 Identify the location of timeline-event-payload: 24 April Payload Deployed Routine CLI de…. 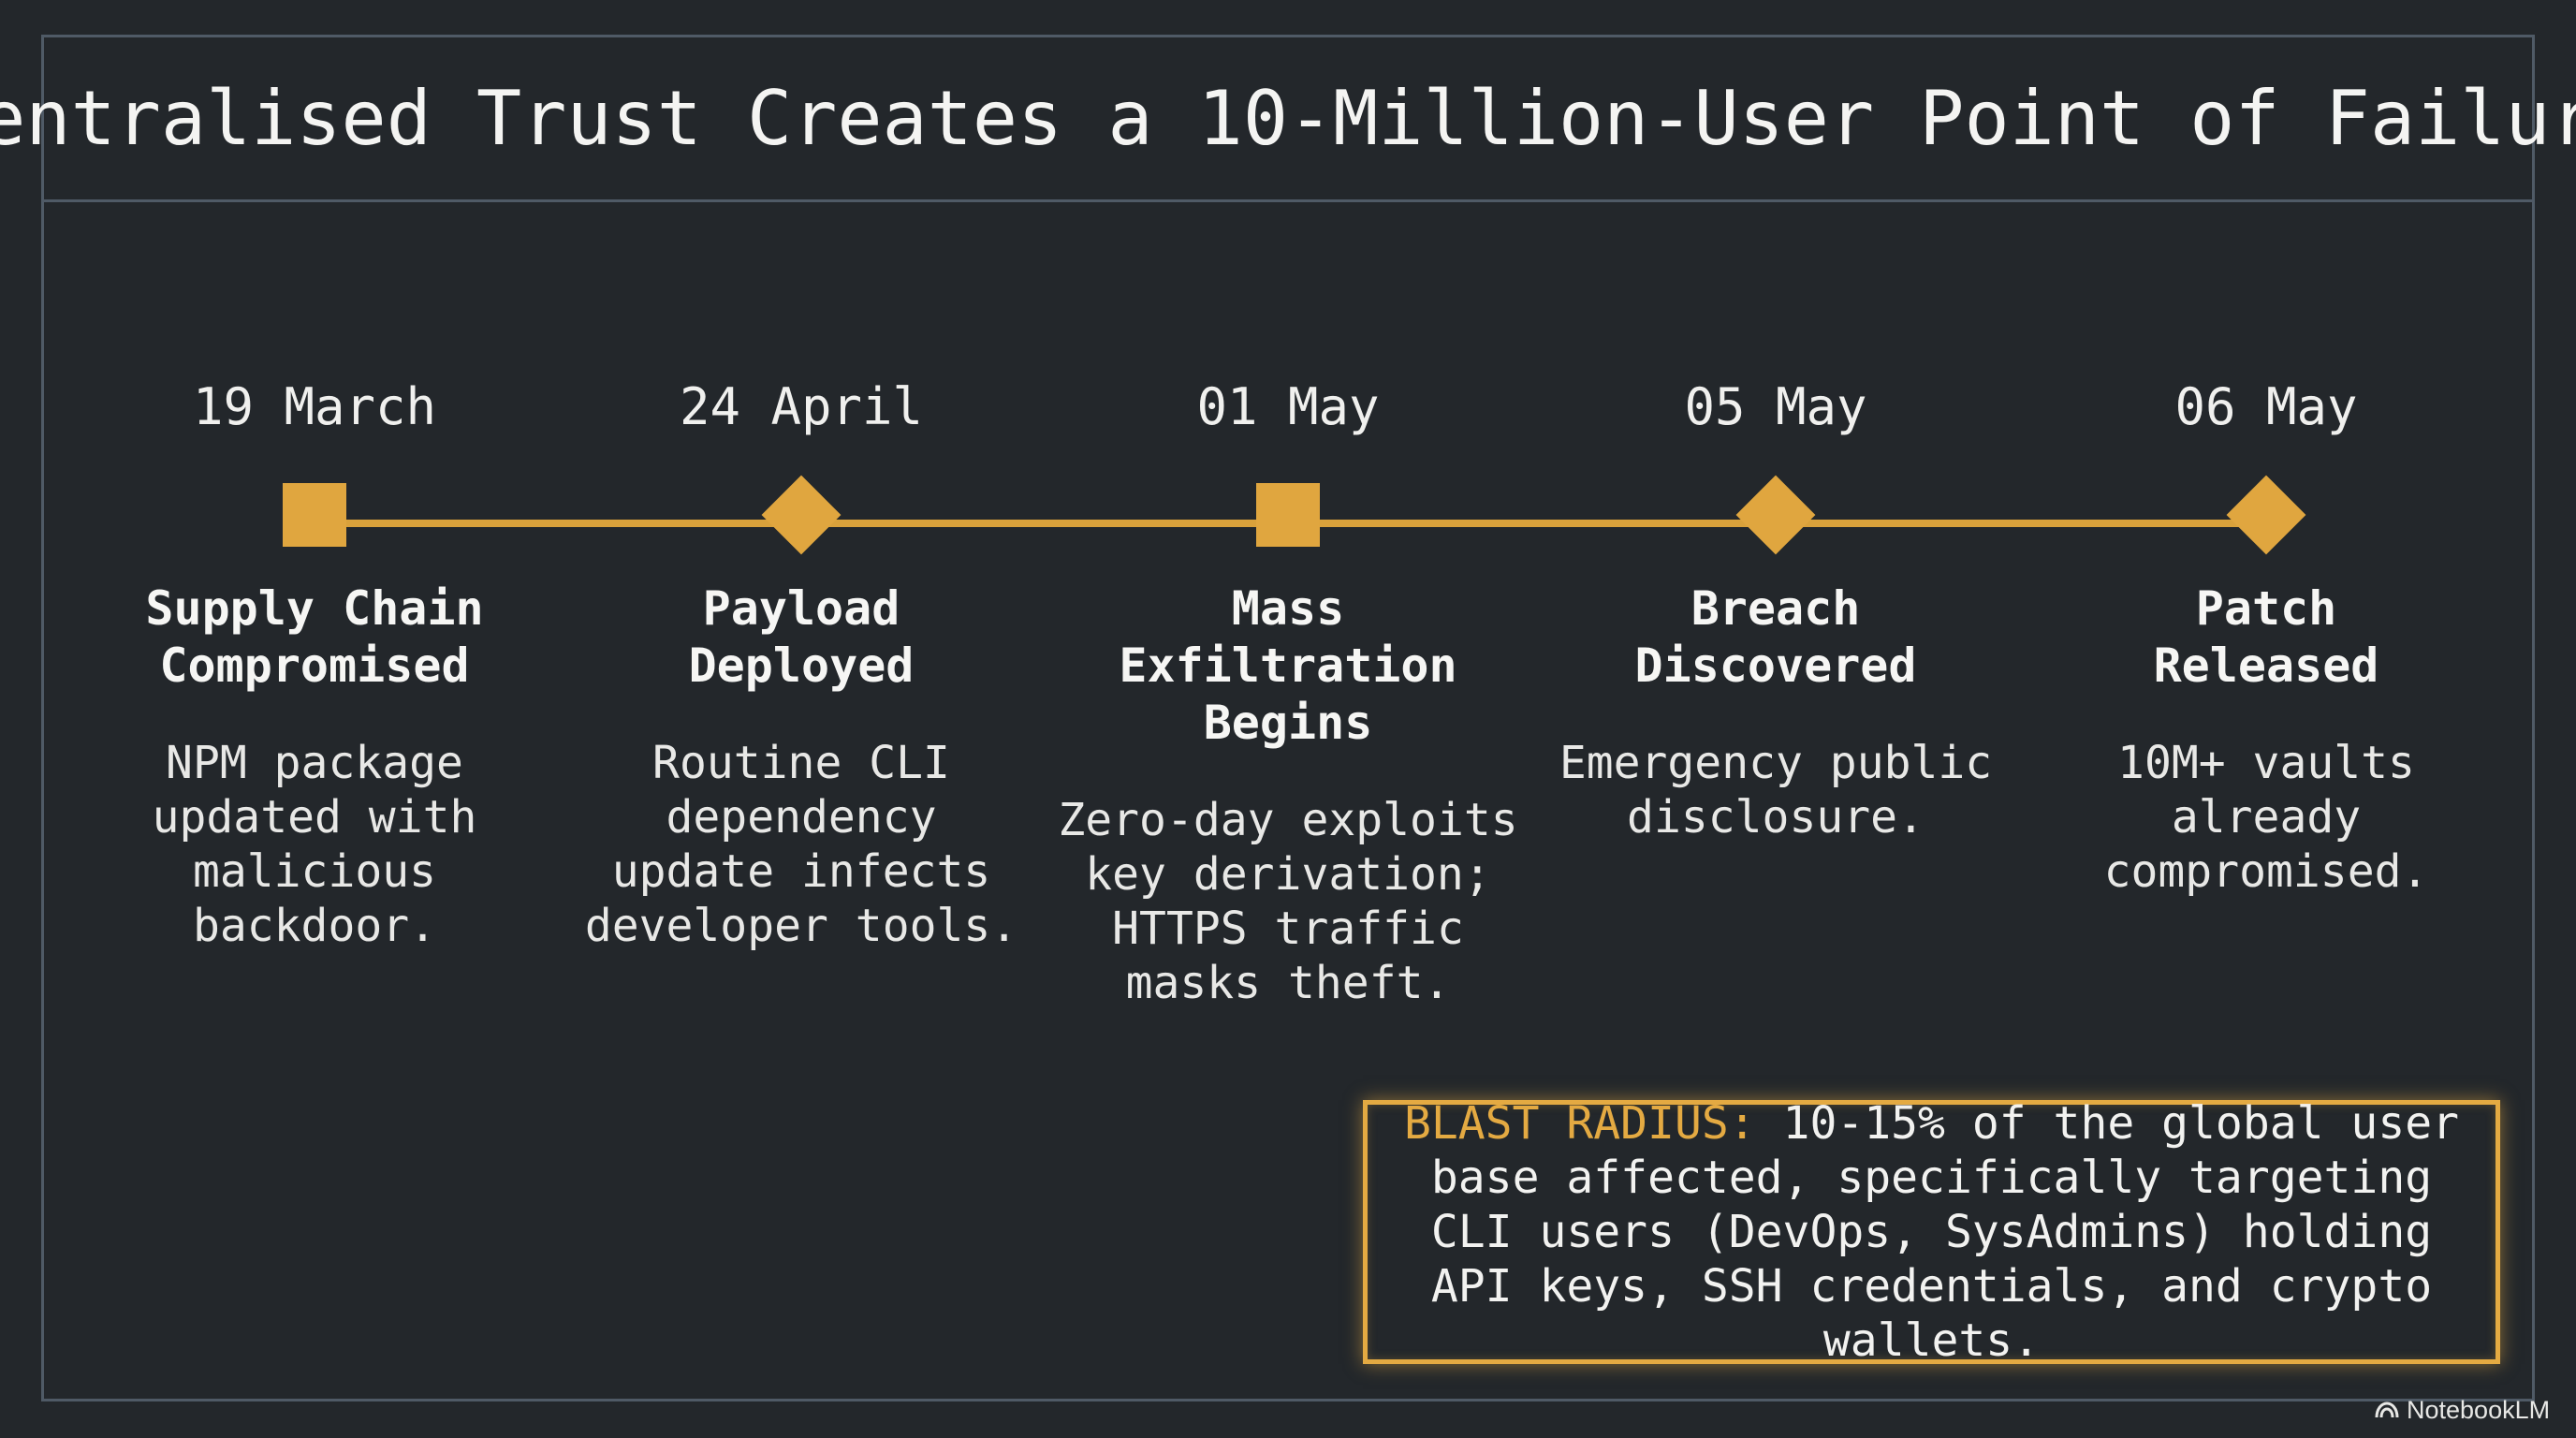
(801, 663).